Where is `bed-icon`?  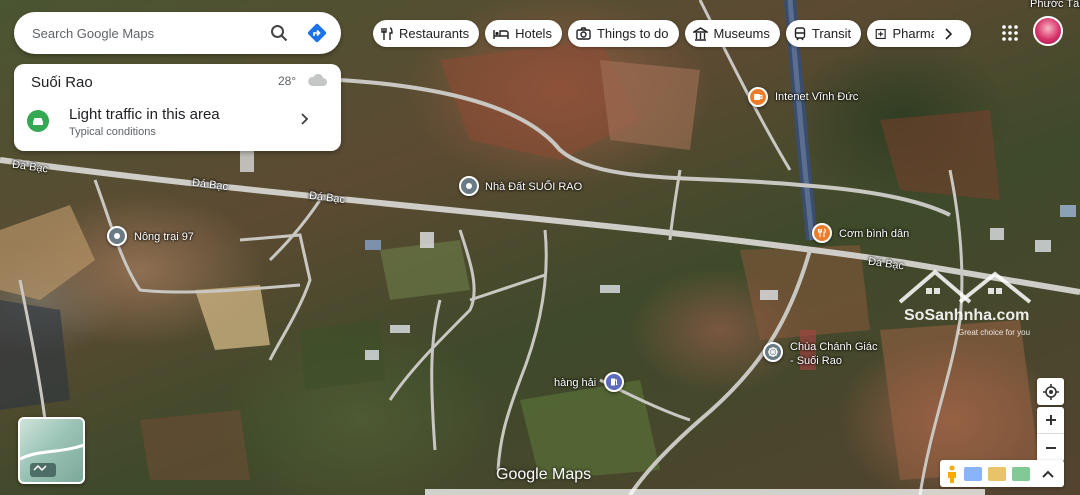
bed-icon is located at coordinates (501, 34).